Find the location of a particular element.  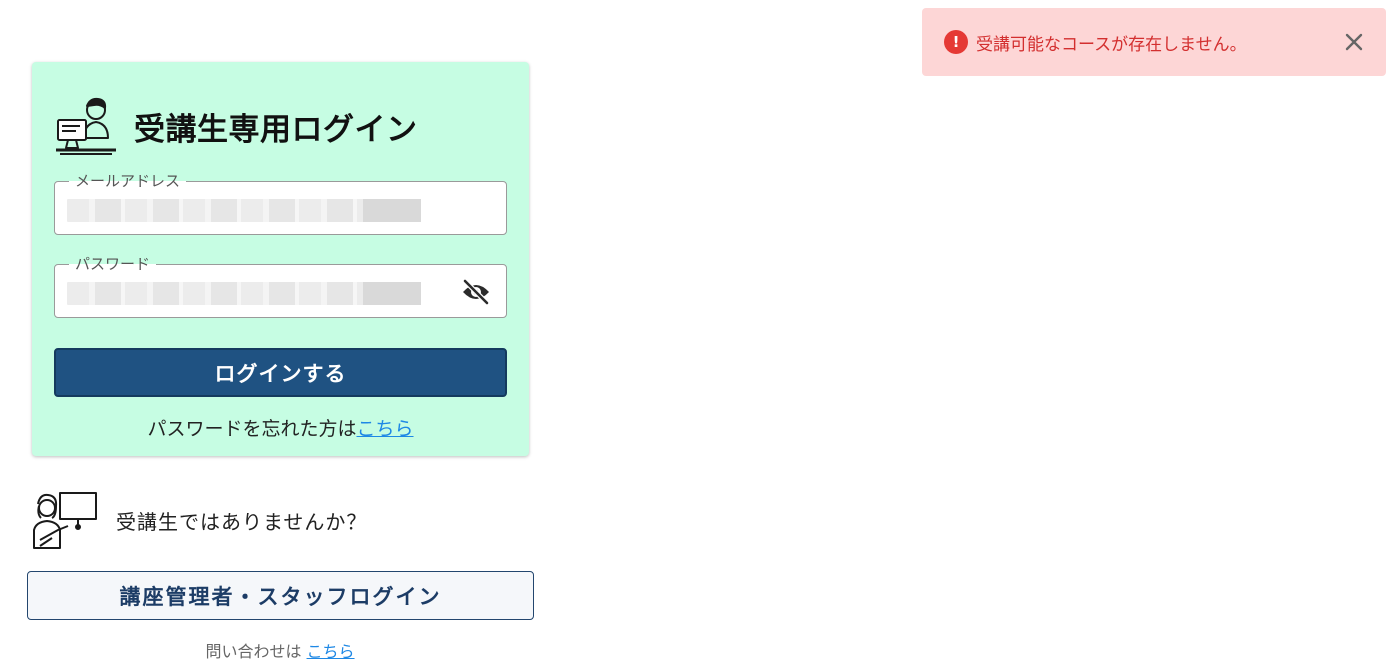

staff-login-button: 講座管理者・スタッフログイン is located at coordinates (280, 595).